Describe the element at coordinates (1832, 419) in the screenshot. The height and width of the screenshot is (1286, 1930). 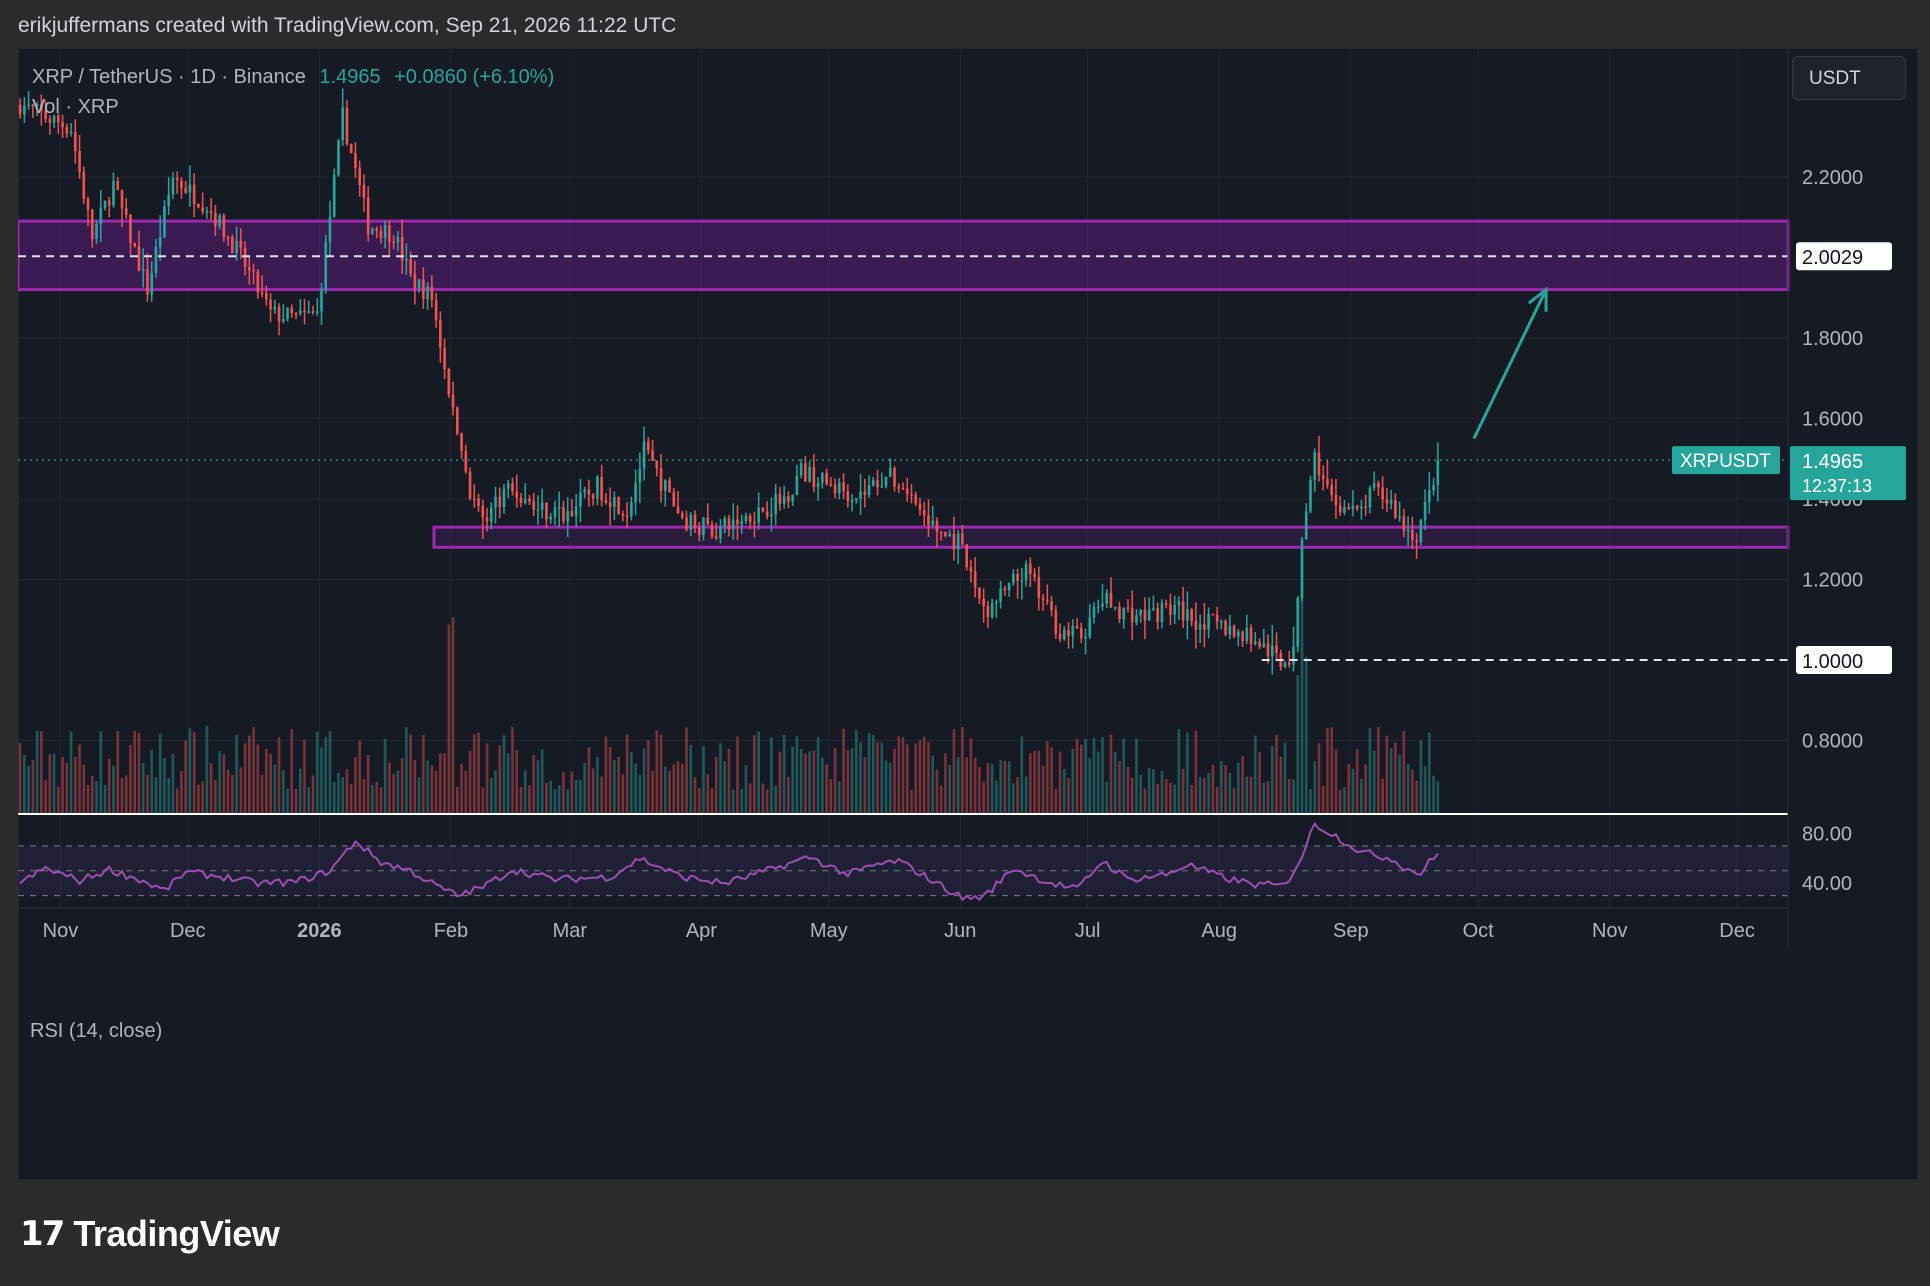
I see `price-axis-tick: 1.6000` at that location.